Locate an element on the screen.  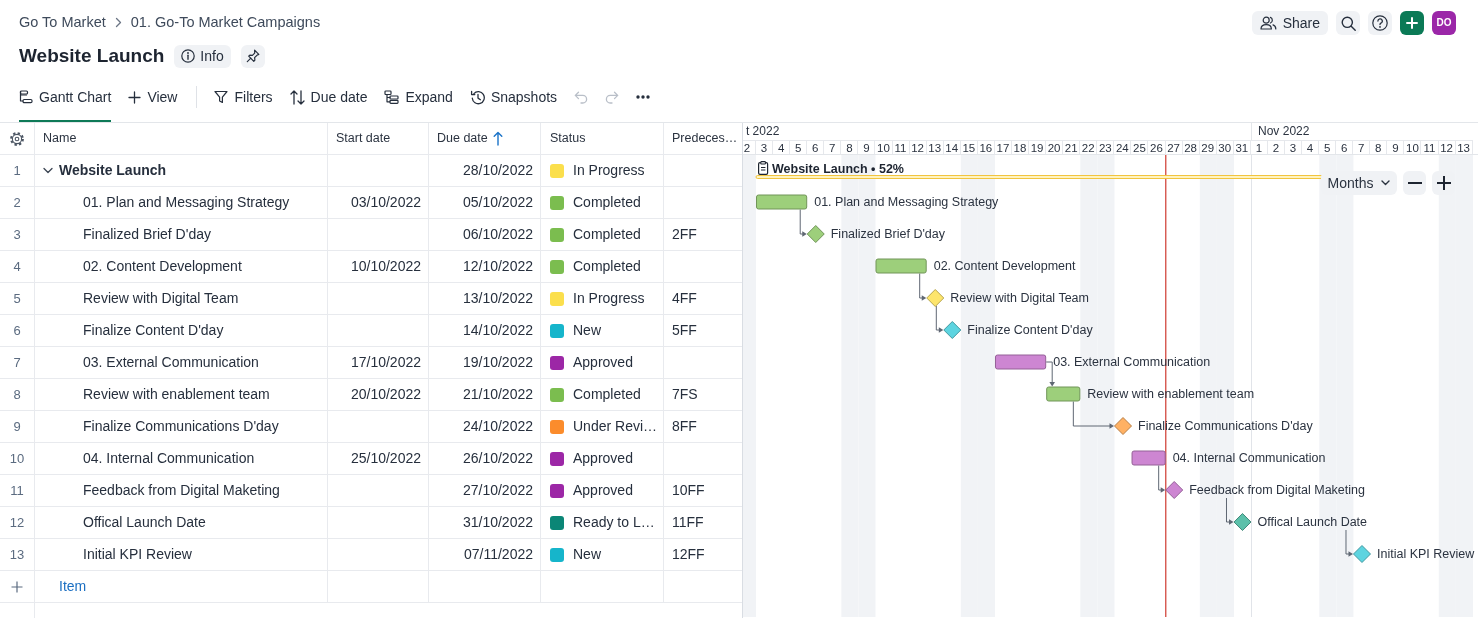
minus-icon is located at coordinates (1414, 183).